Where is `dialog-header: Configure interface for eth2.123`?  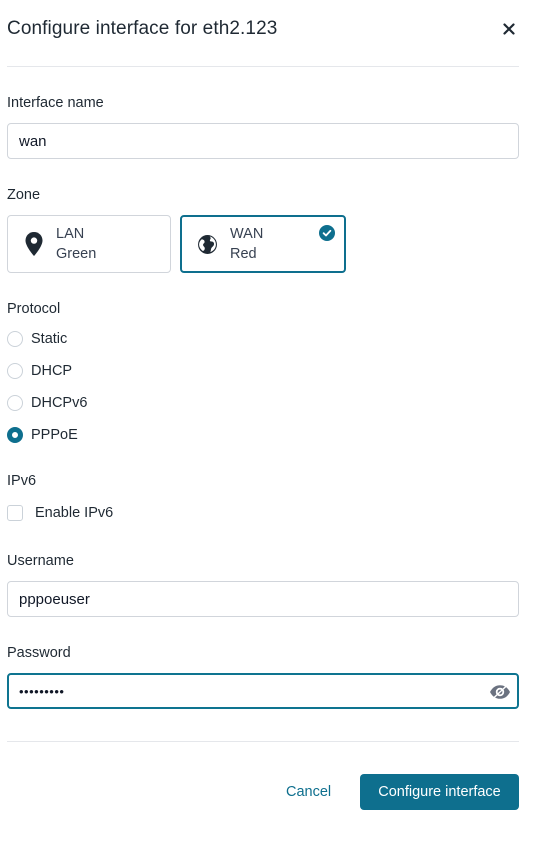
dialog-header: Configure interface for eth2.123 is located at coordinates (263, 29).